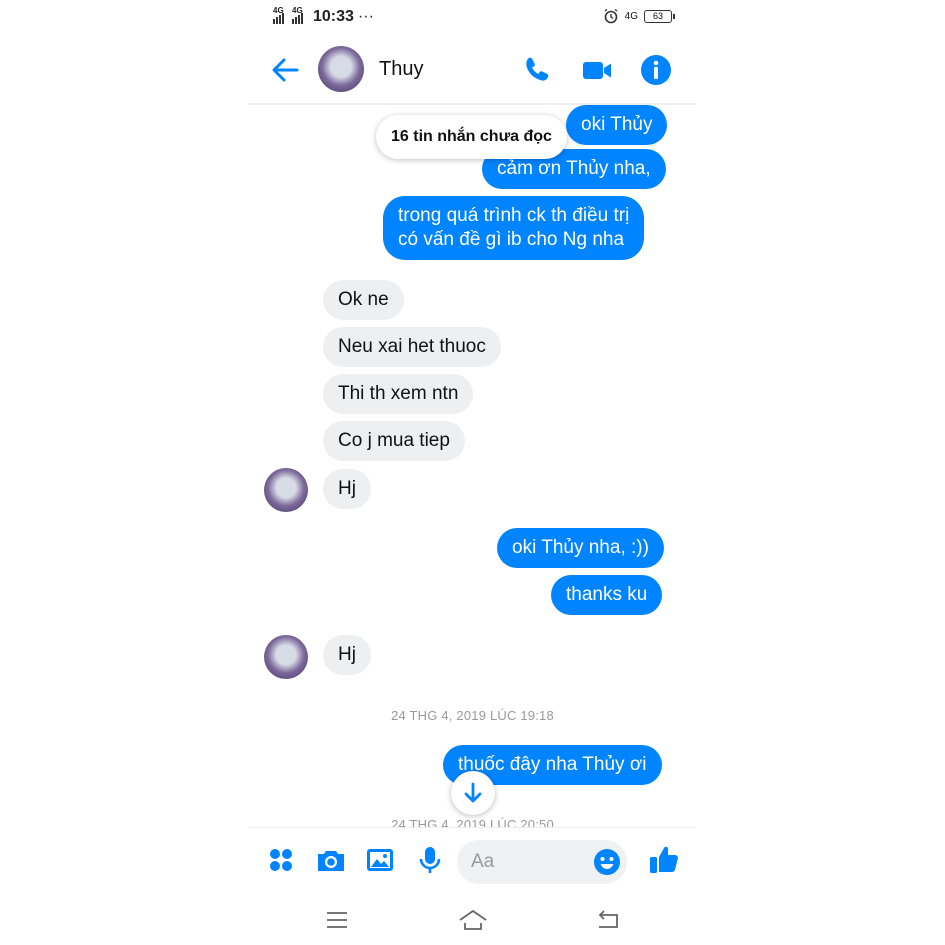  Describe the element at coordinates (611, 16) in the screenshot. I see `alarm-icon` at that location.